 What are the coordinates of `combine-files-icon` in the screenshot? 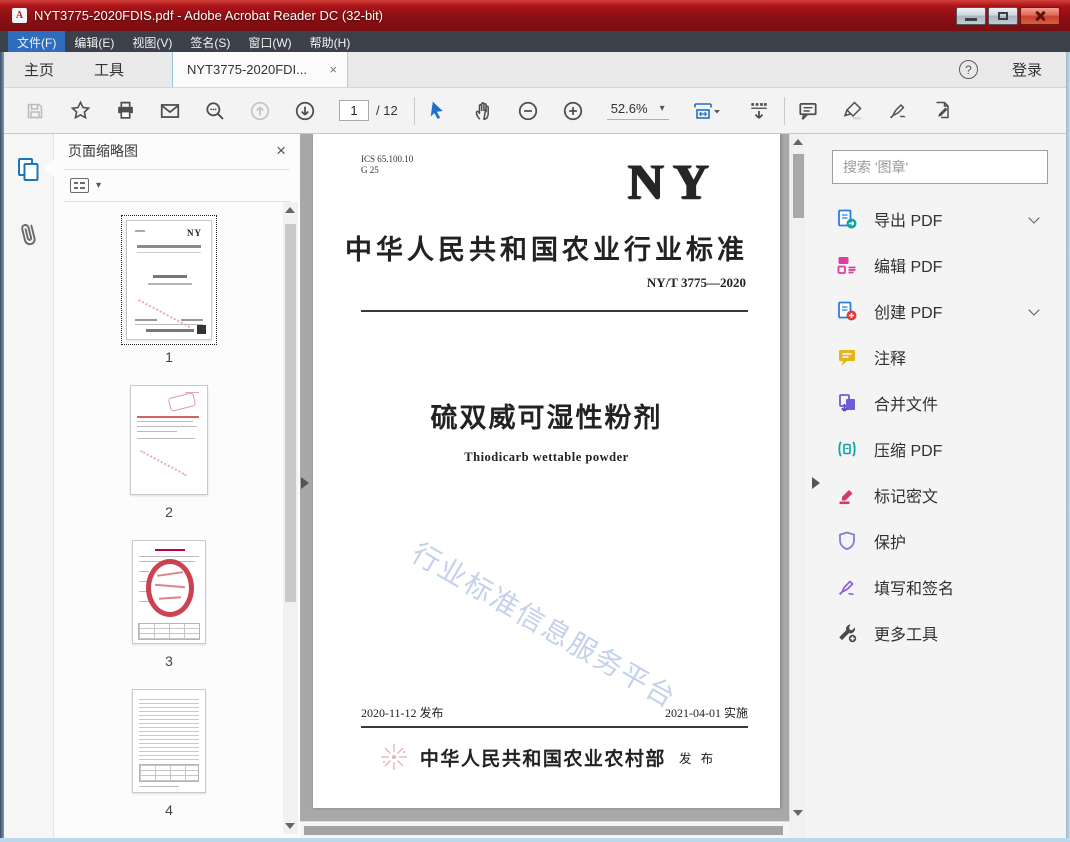 It's located at (847, 403).